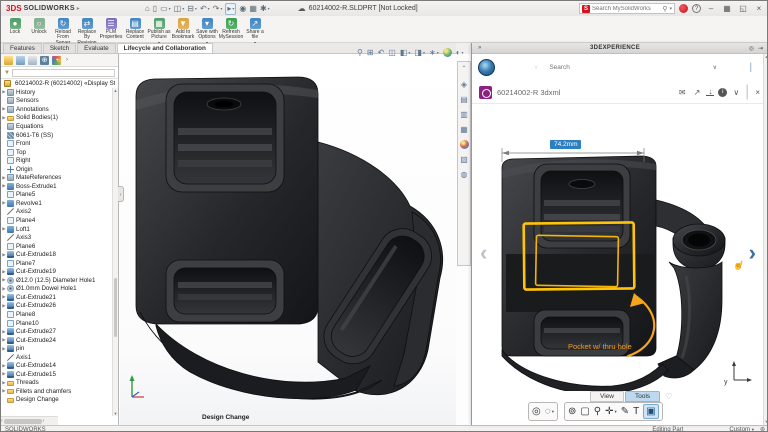 The height and width of the screenshot is (432, 768). I want to click on ribbon-publish-as-picture-button: ▦Publish as Picture▾, so click(159, 31).